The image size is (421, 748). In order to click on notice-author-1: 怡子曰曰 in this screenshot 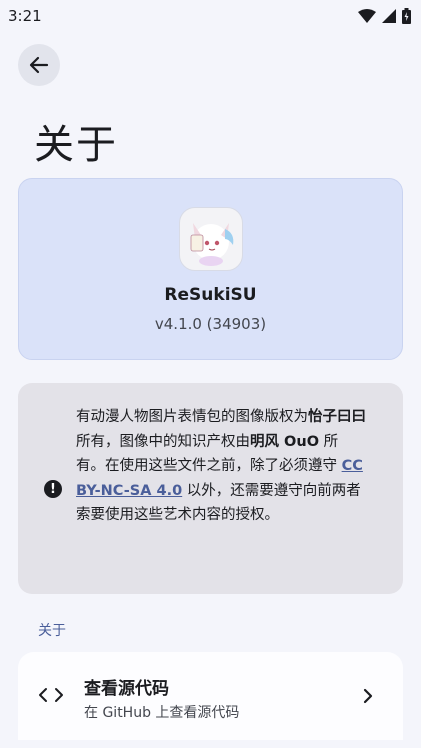, I will do `click(337, 417)`.